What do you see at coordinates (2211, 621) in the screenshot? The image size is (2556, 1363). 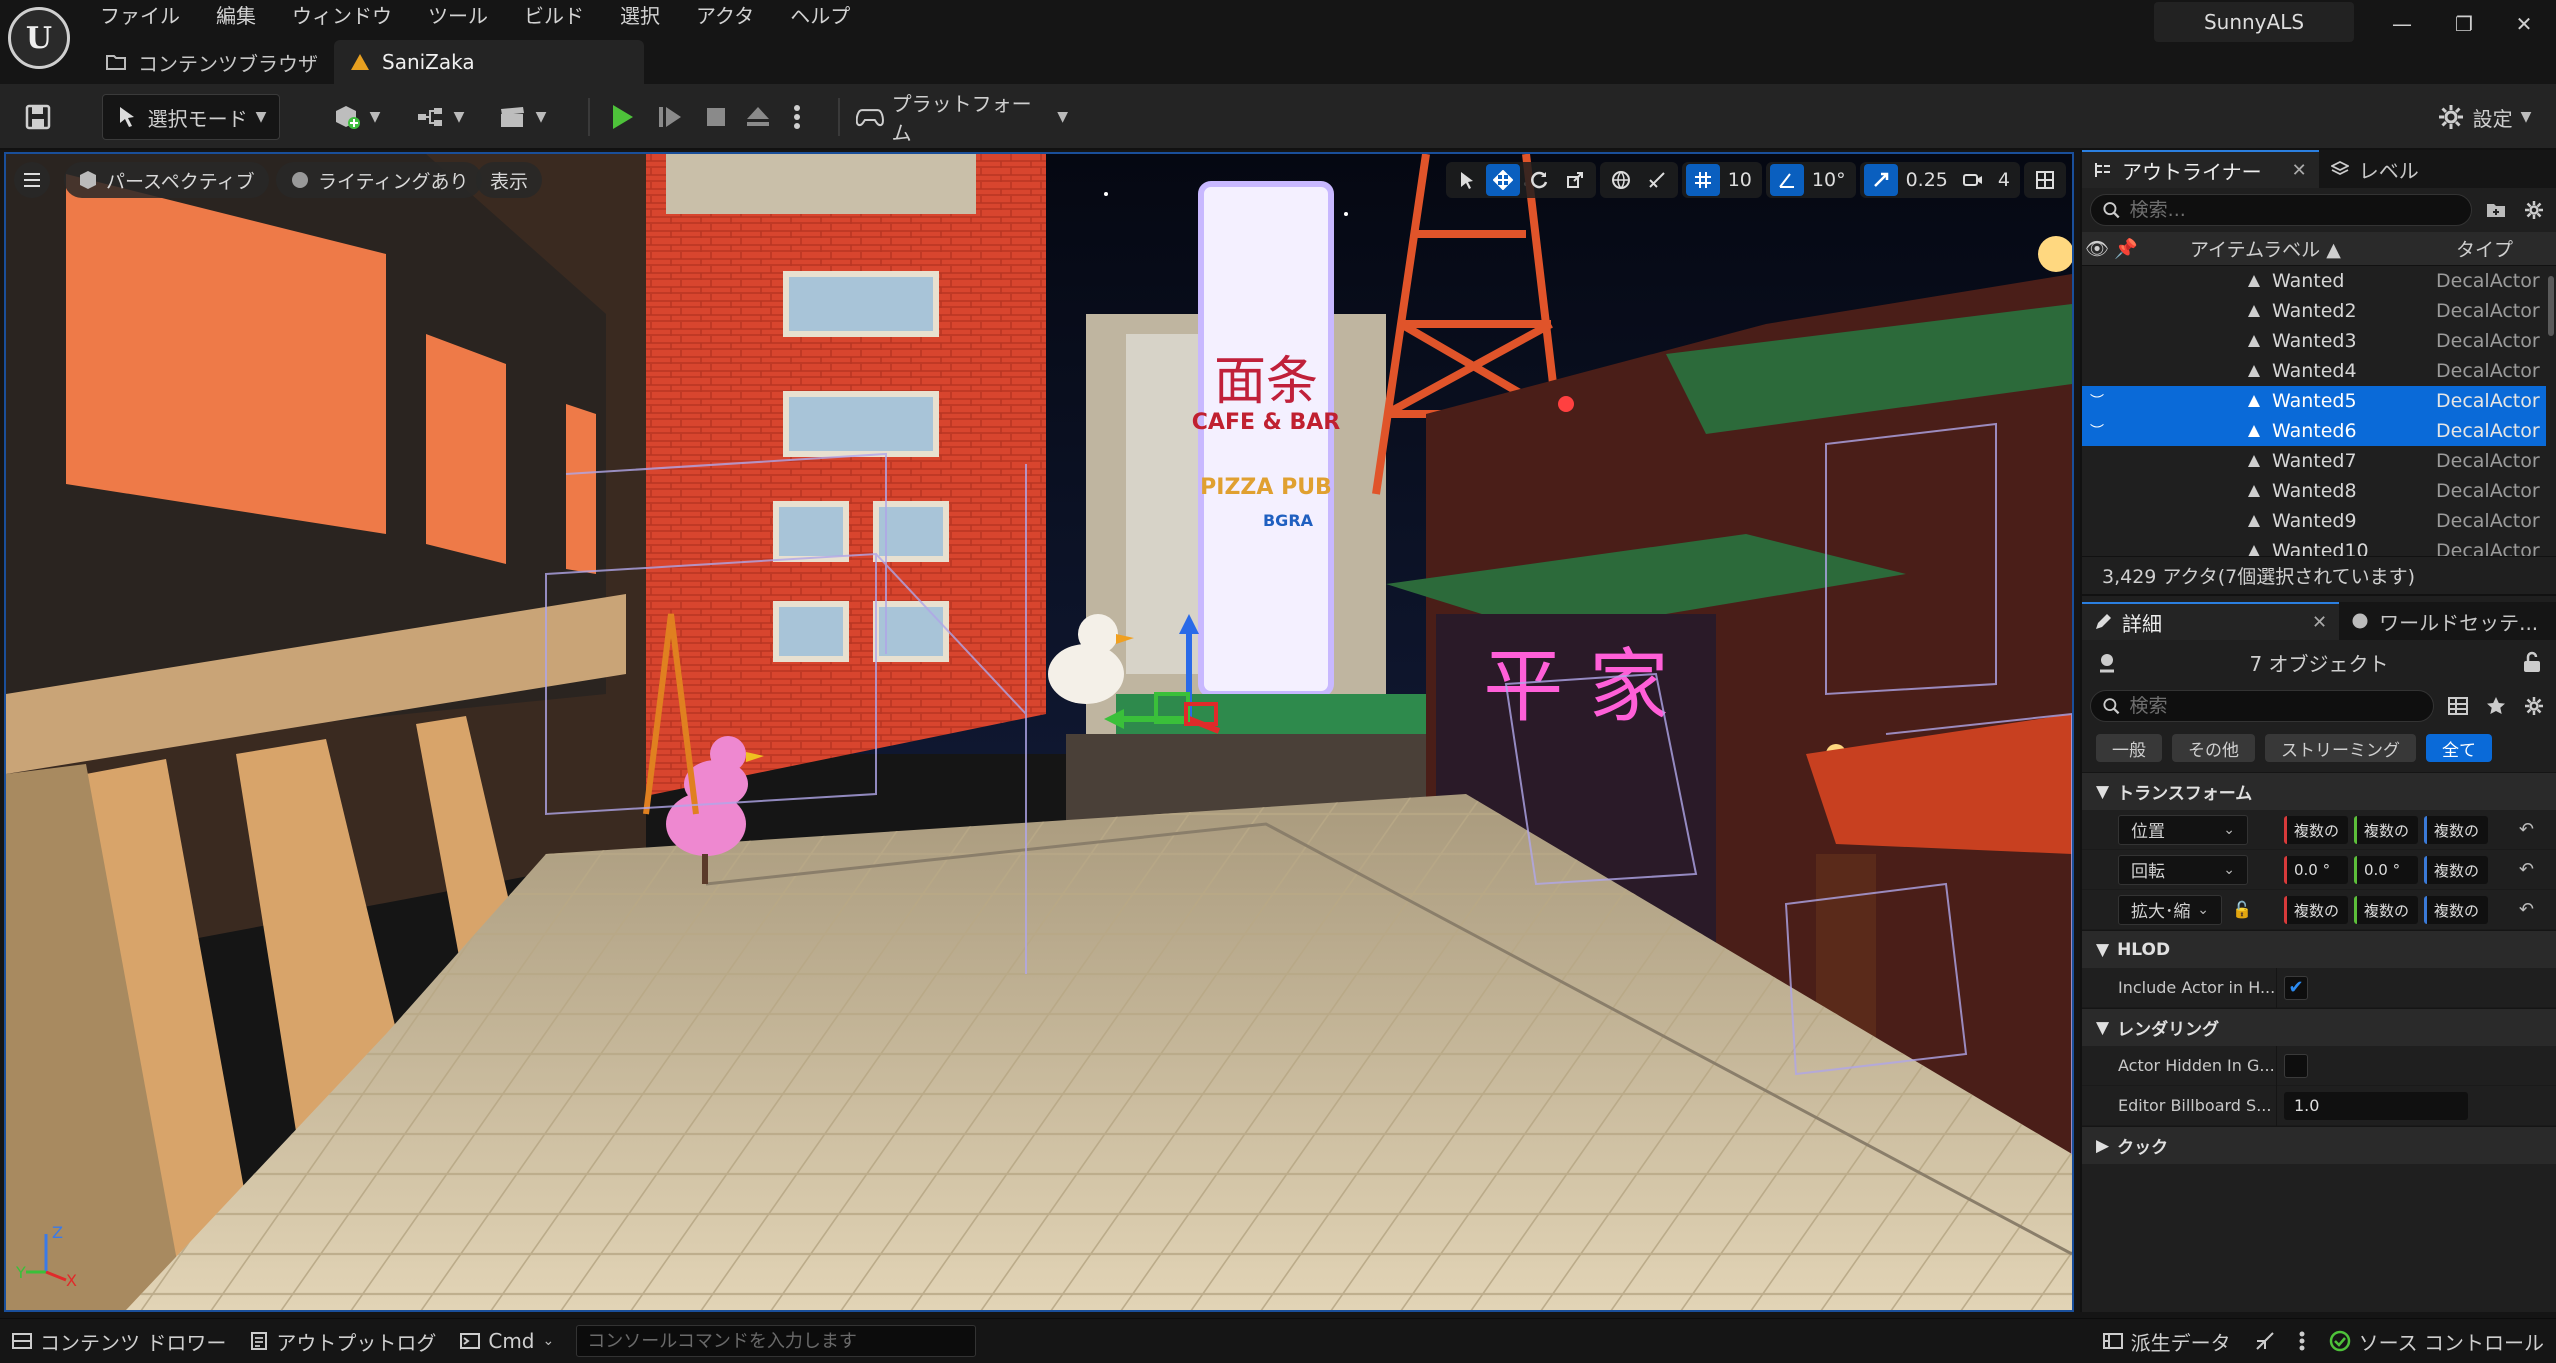 I see `tab-details: 詳細 ✕` at bounding box center [2211, 621].